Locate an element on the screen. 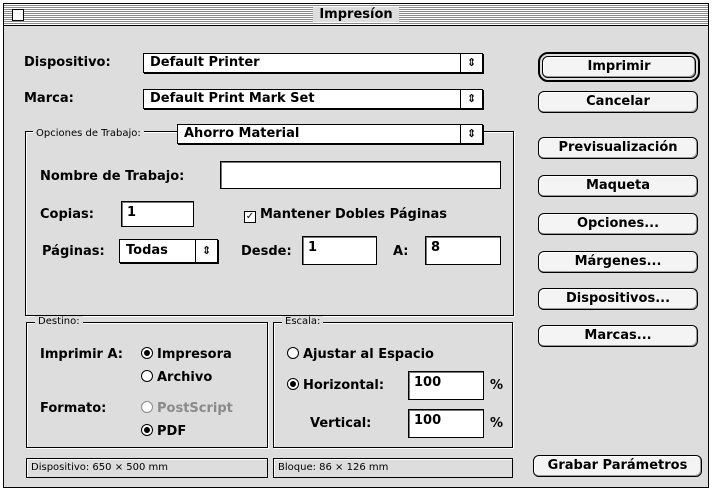  fit-to-space-label: Ajustar al Espacio is located at coordinates (368, 354).